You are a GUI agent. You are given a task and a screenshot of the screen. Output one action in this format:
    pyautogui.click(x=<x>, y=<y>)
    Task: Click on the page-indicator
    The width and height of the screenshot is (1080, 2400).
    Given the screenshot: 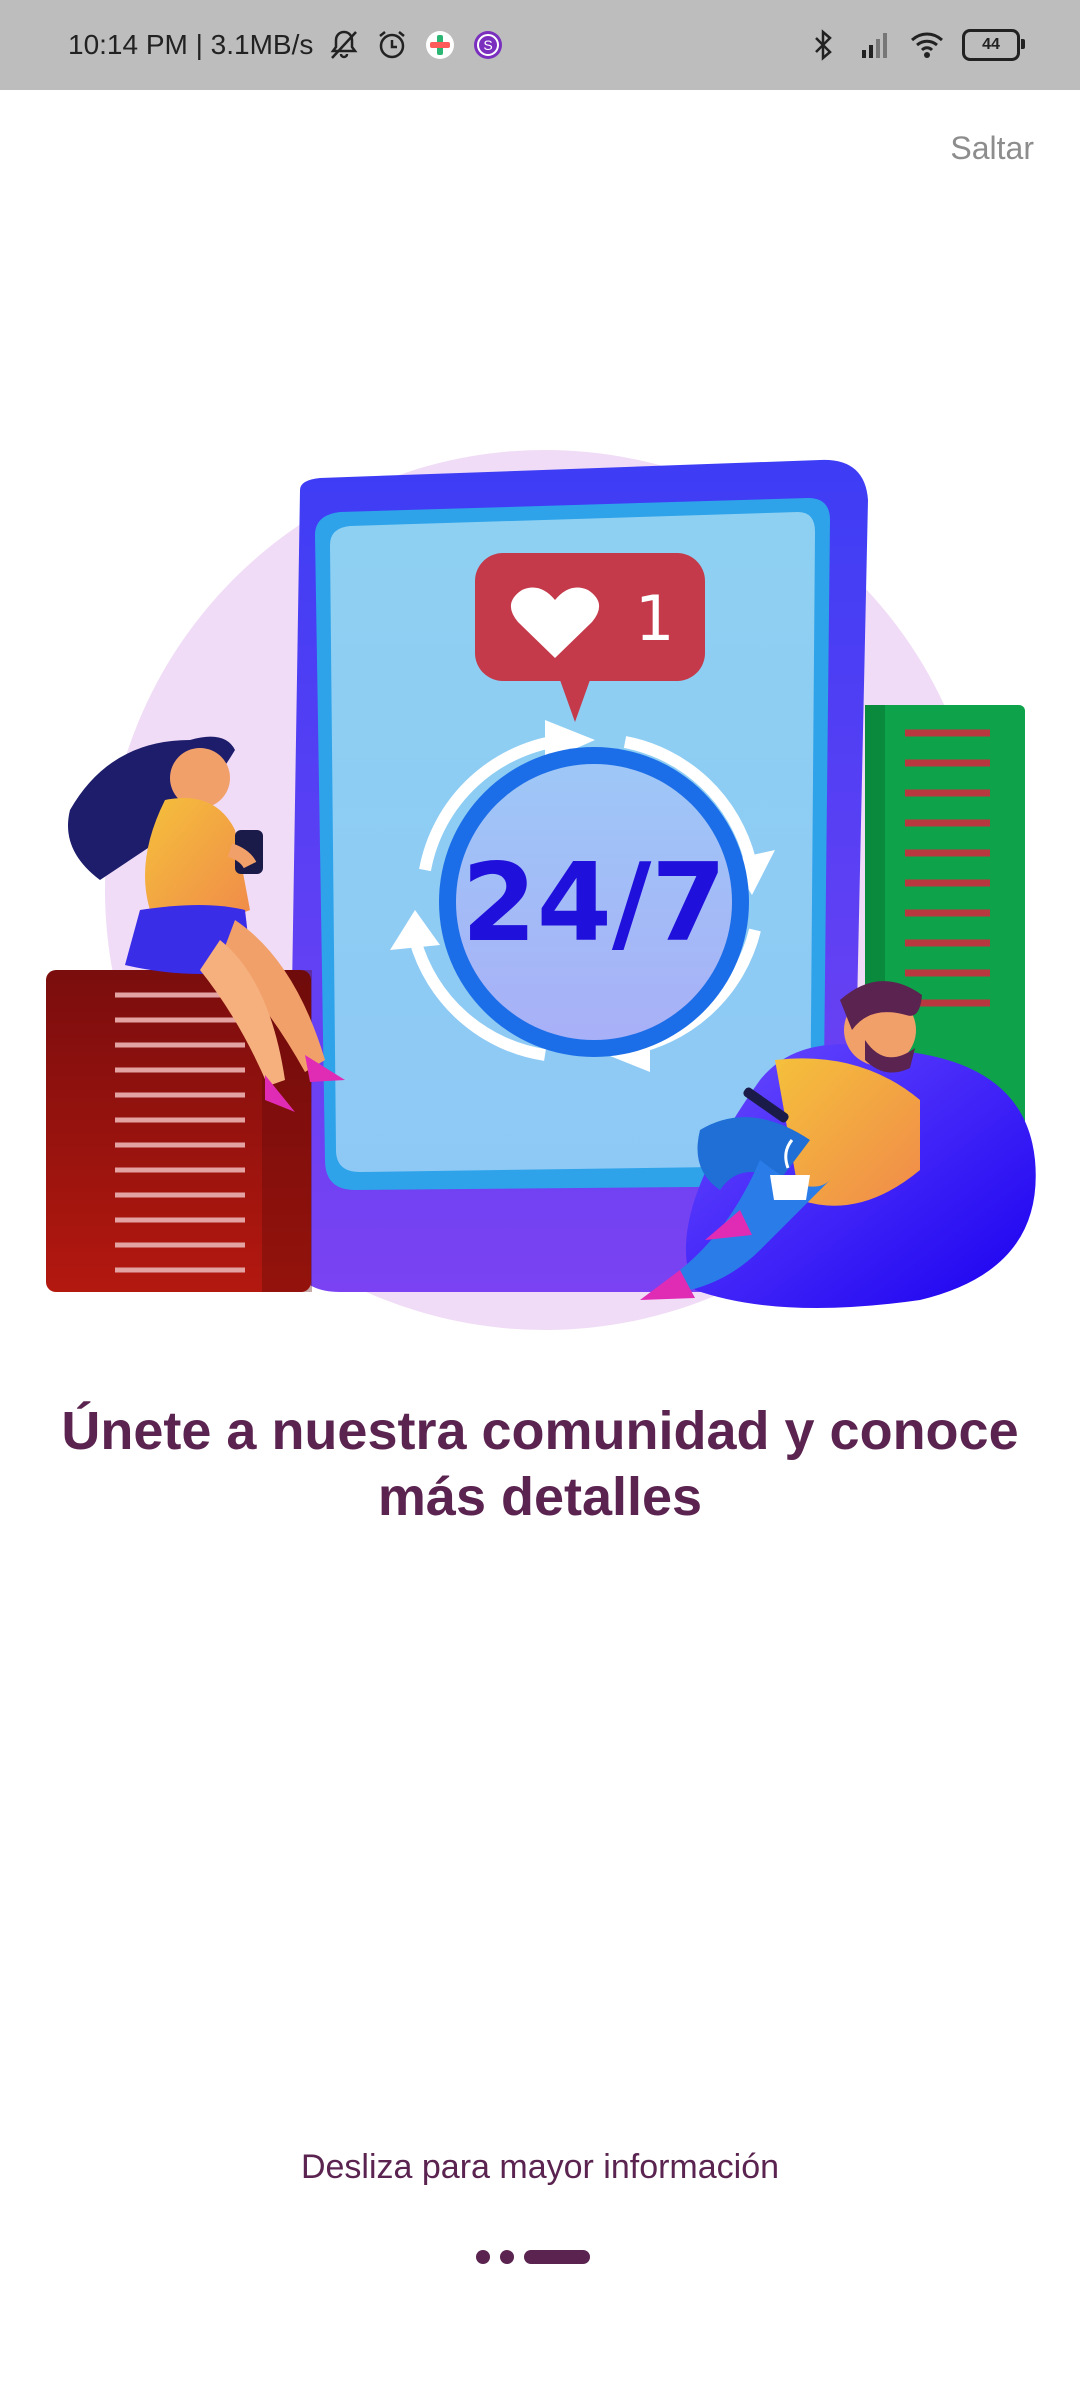 What is the action you would take?
    pyautogui.click(x=533, y=2257)
    